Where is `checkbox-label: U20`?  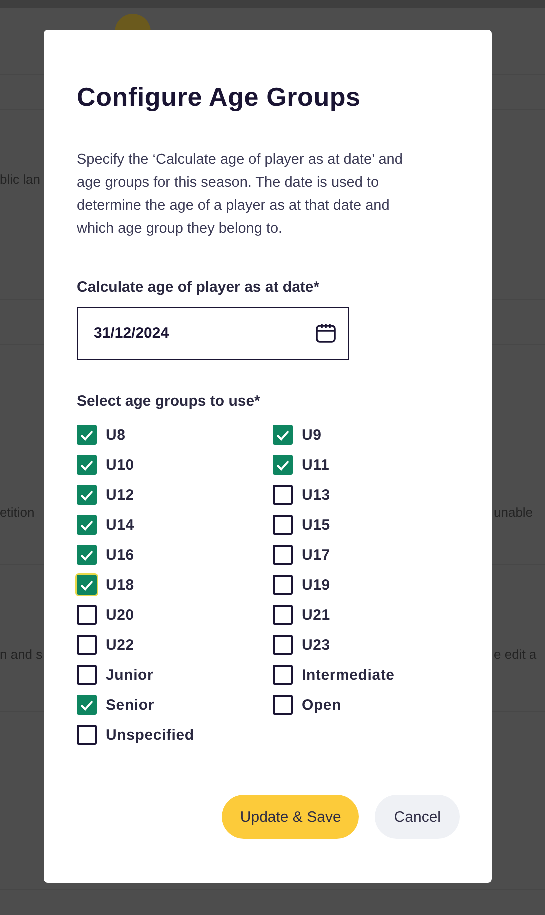 checkbox-label: U20 is located at coordinates (120, 615).